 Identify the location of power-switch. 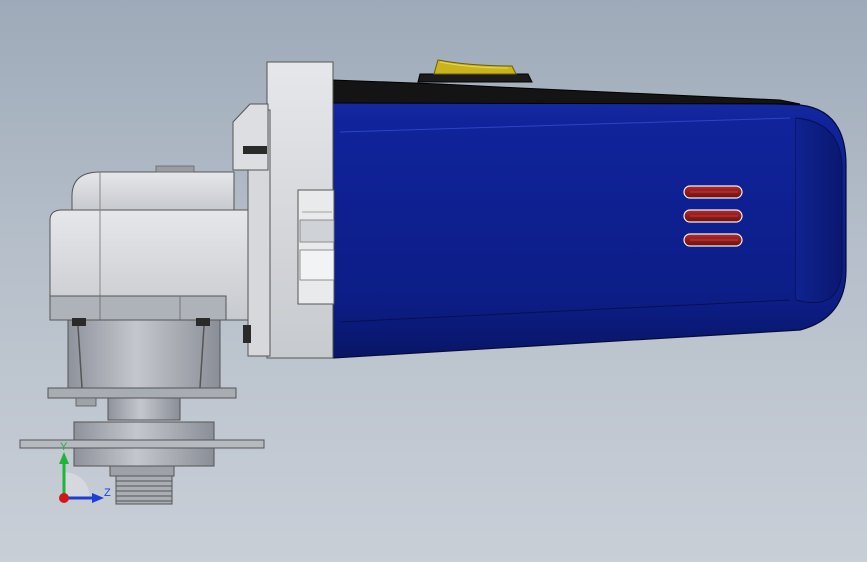
(475, 71).